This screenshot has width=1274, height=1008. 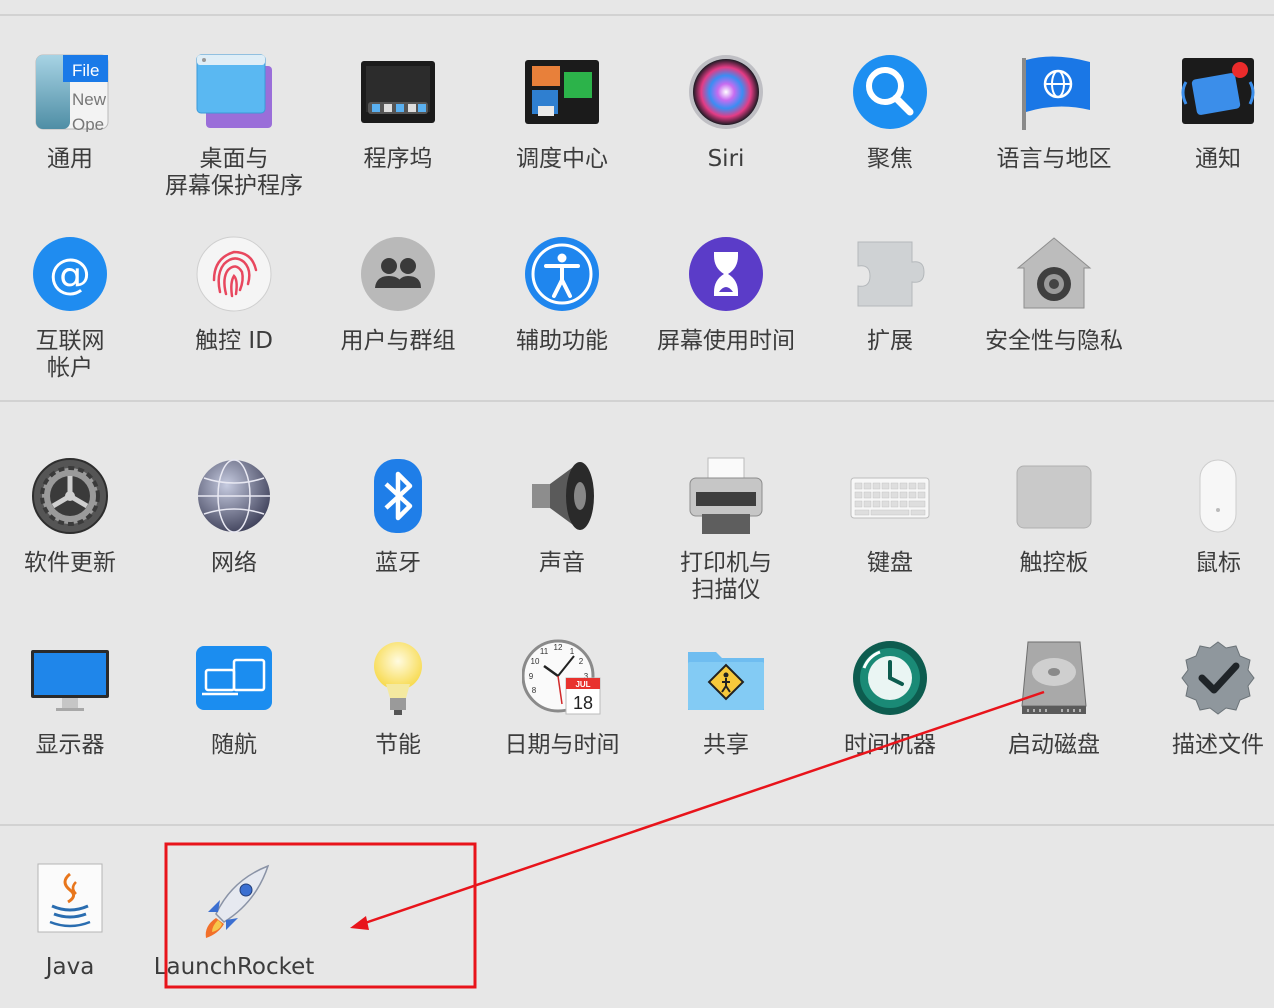 What do you see at coordinates (85, 70) in the screenshot?
I see `svg-text: File` at bounding box center [85, 70].